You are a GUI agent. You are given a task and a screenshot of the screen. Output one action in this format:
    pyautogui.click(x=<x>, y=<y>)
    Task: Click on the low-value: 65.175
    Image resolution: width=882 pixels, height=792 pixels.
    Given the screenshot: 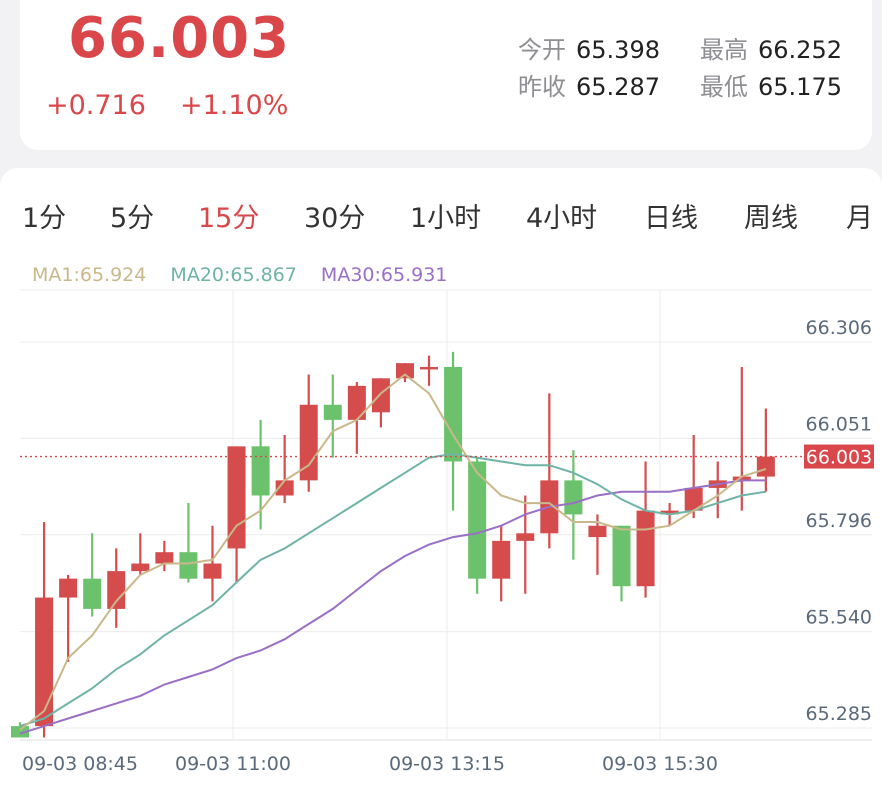 What is the action you would take?
    pyautogui.click(x=800, y=87)
    